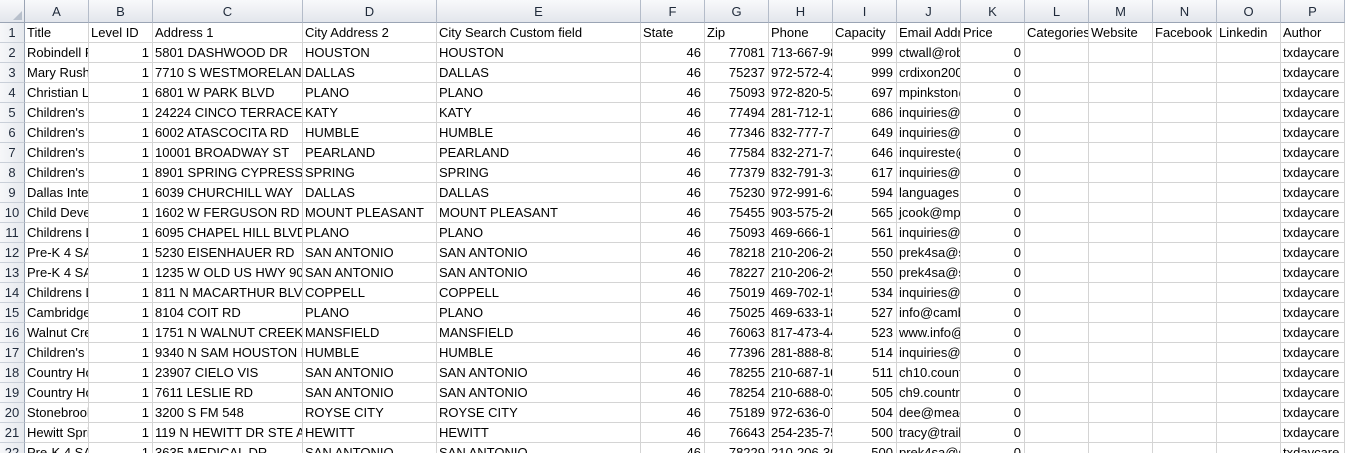 This screenshot has width=1347, height=453. I want to click on header-cell: Linkedin, so click(1249, 33).